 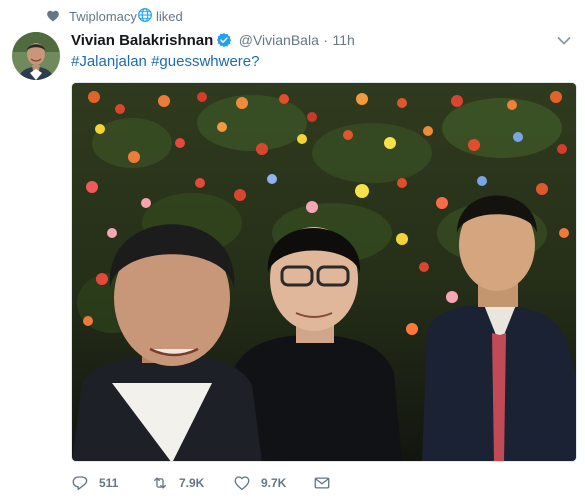 What do you see at coordinates (564, 41) in the screenshot?
I see `chevron-down-icon` at bounding box center [564, 41].